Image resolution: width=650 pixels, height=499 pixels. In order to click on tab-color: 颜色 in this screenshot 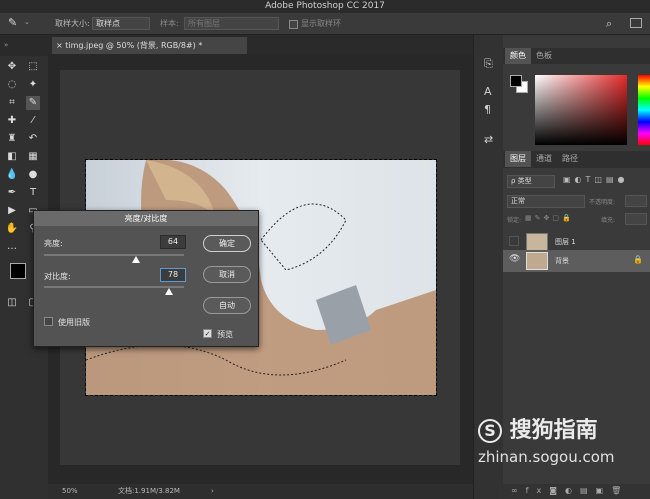, I will do `click(518, 56)`.